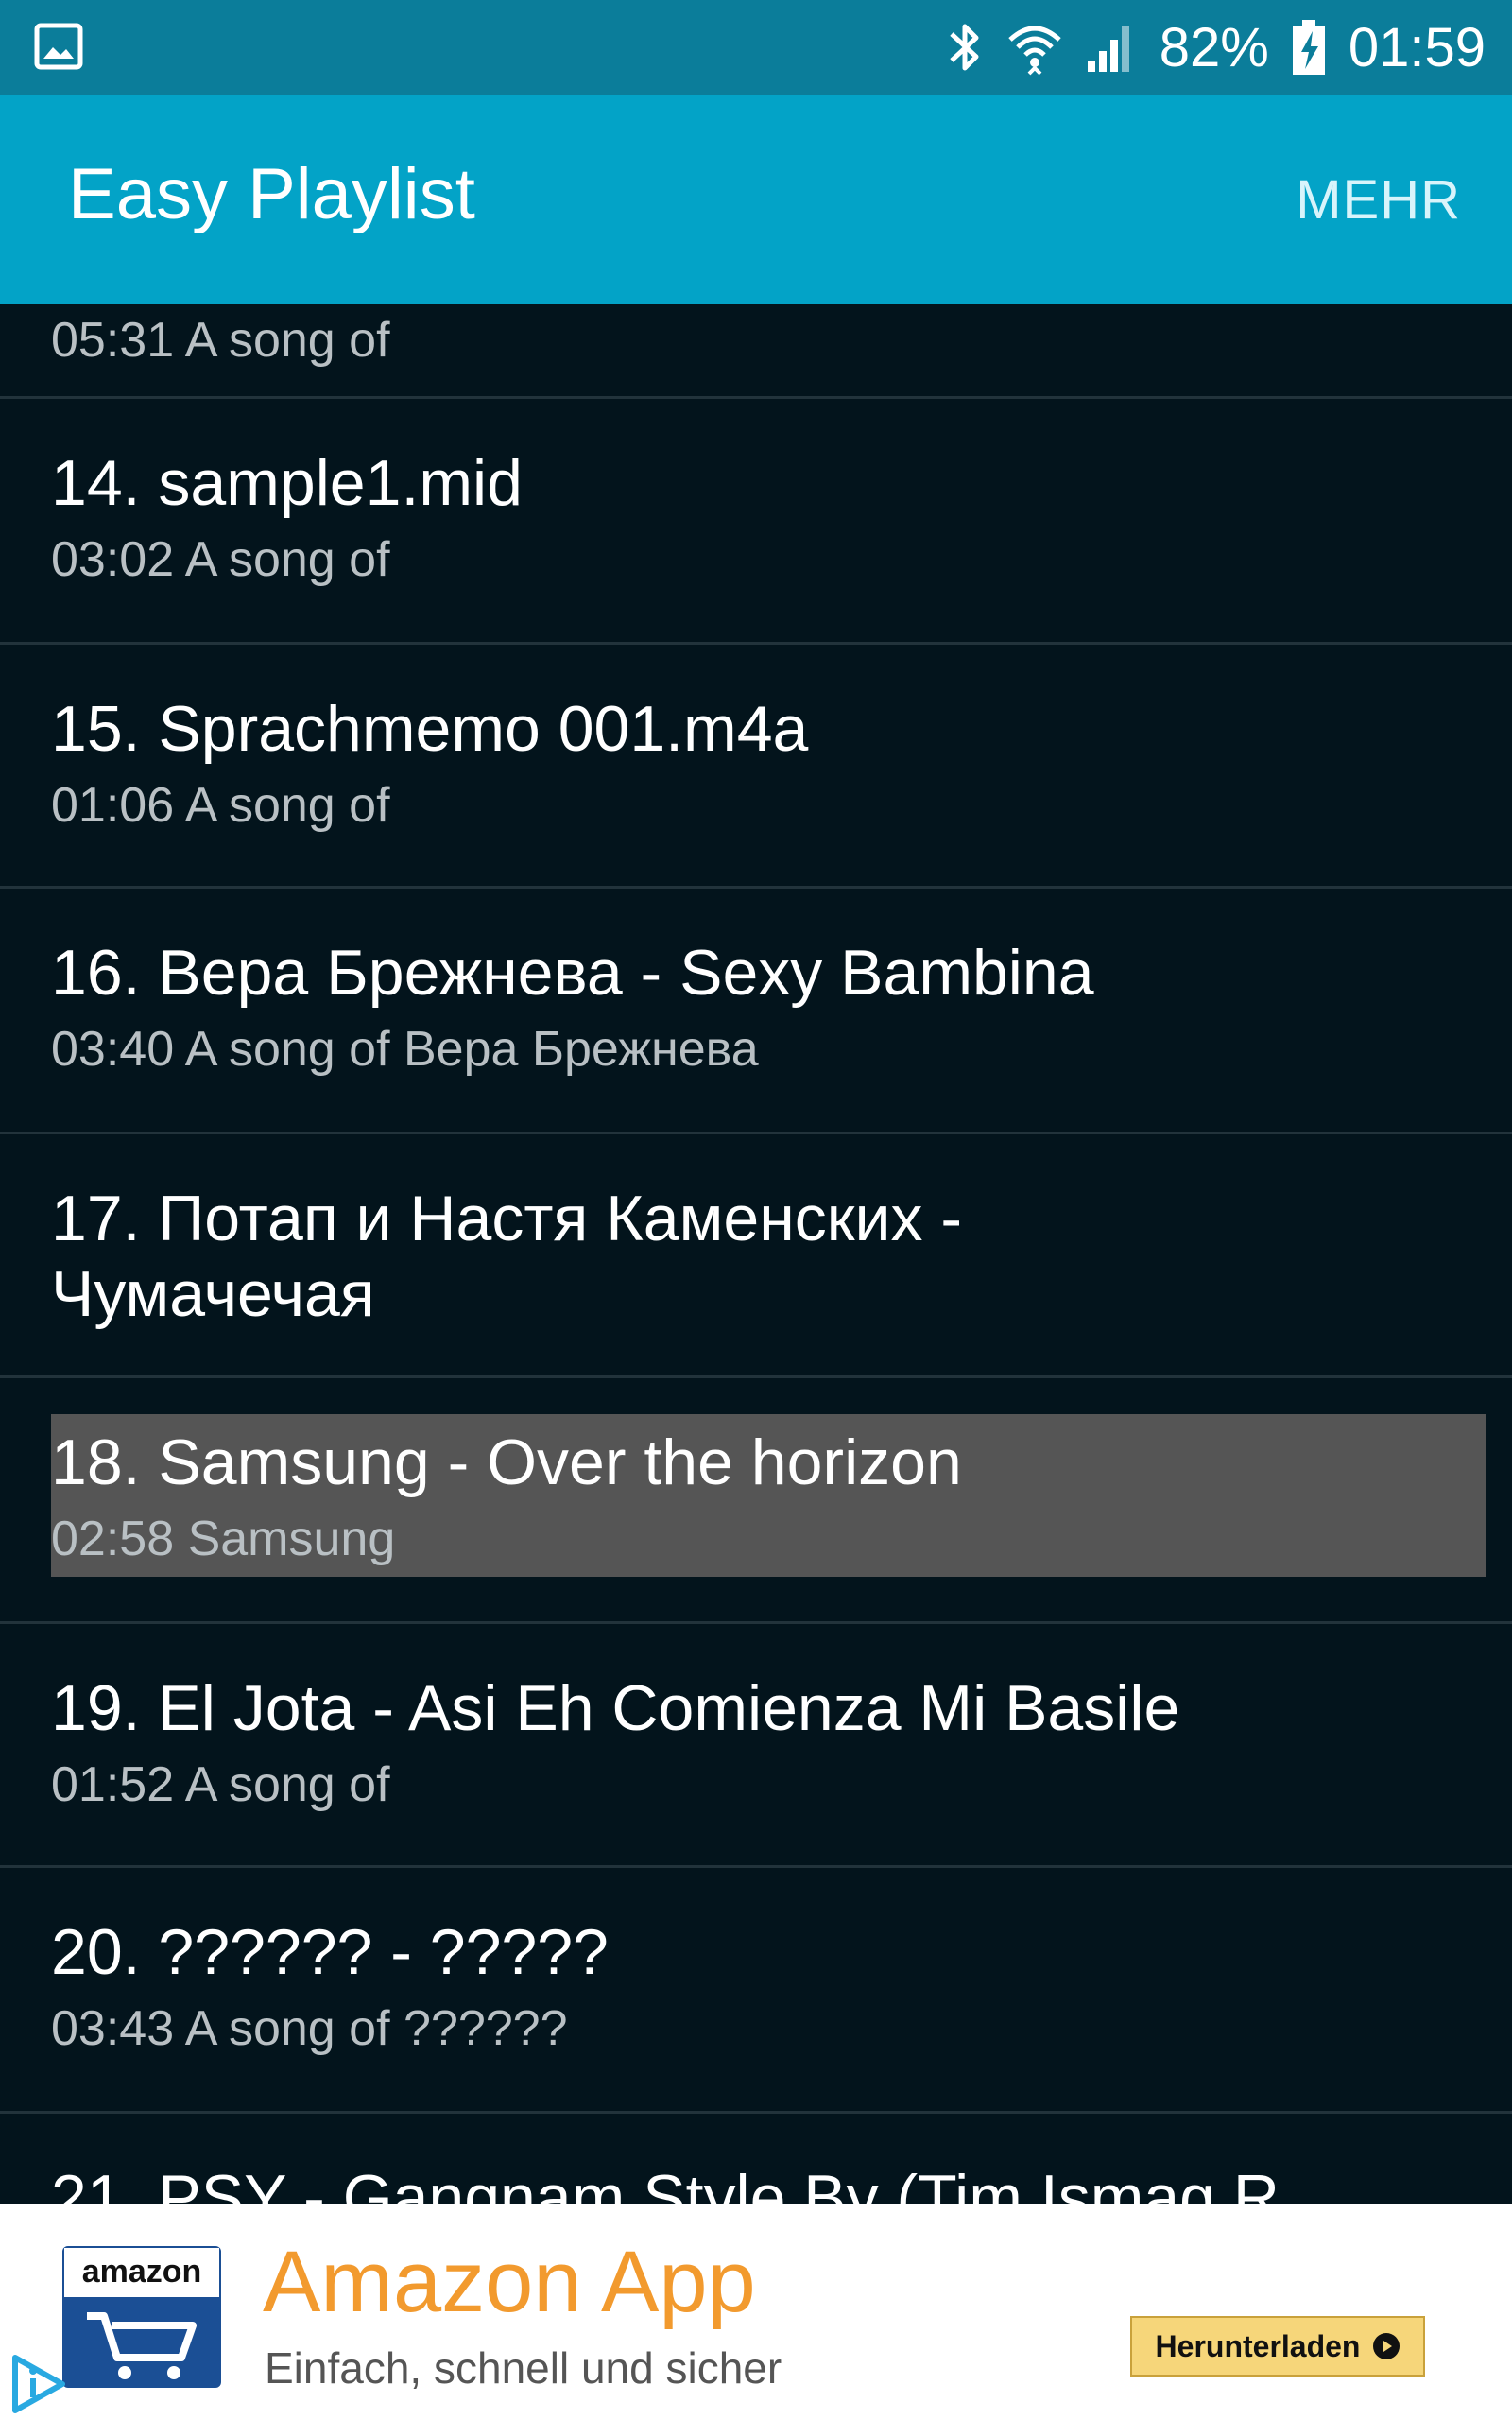 Image resolution: width=1512 pixels, height=2420 pixels. What do you see at coordinates (756, 2159) in the screenshot?
I see `list-item: 21. PSY - Gangnam Style By (Tim Ismag R` at bounding box center [756, 2159].